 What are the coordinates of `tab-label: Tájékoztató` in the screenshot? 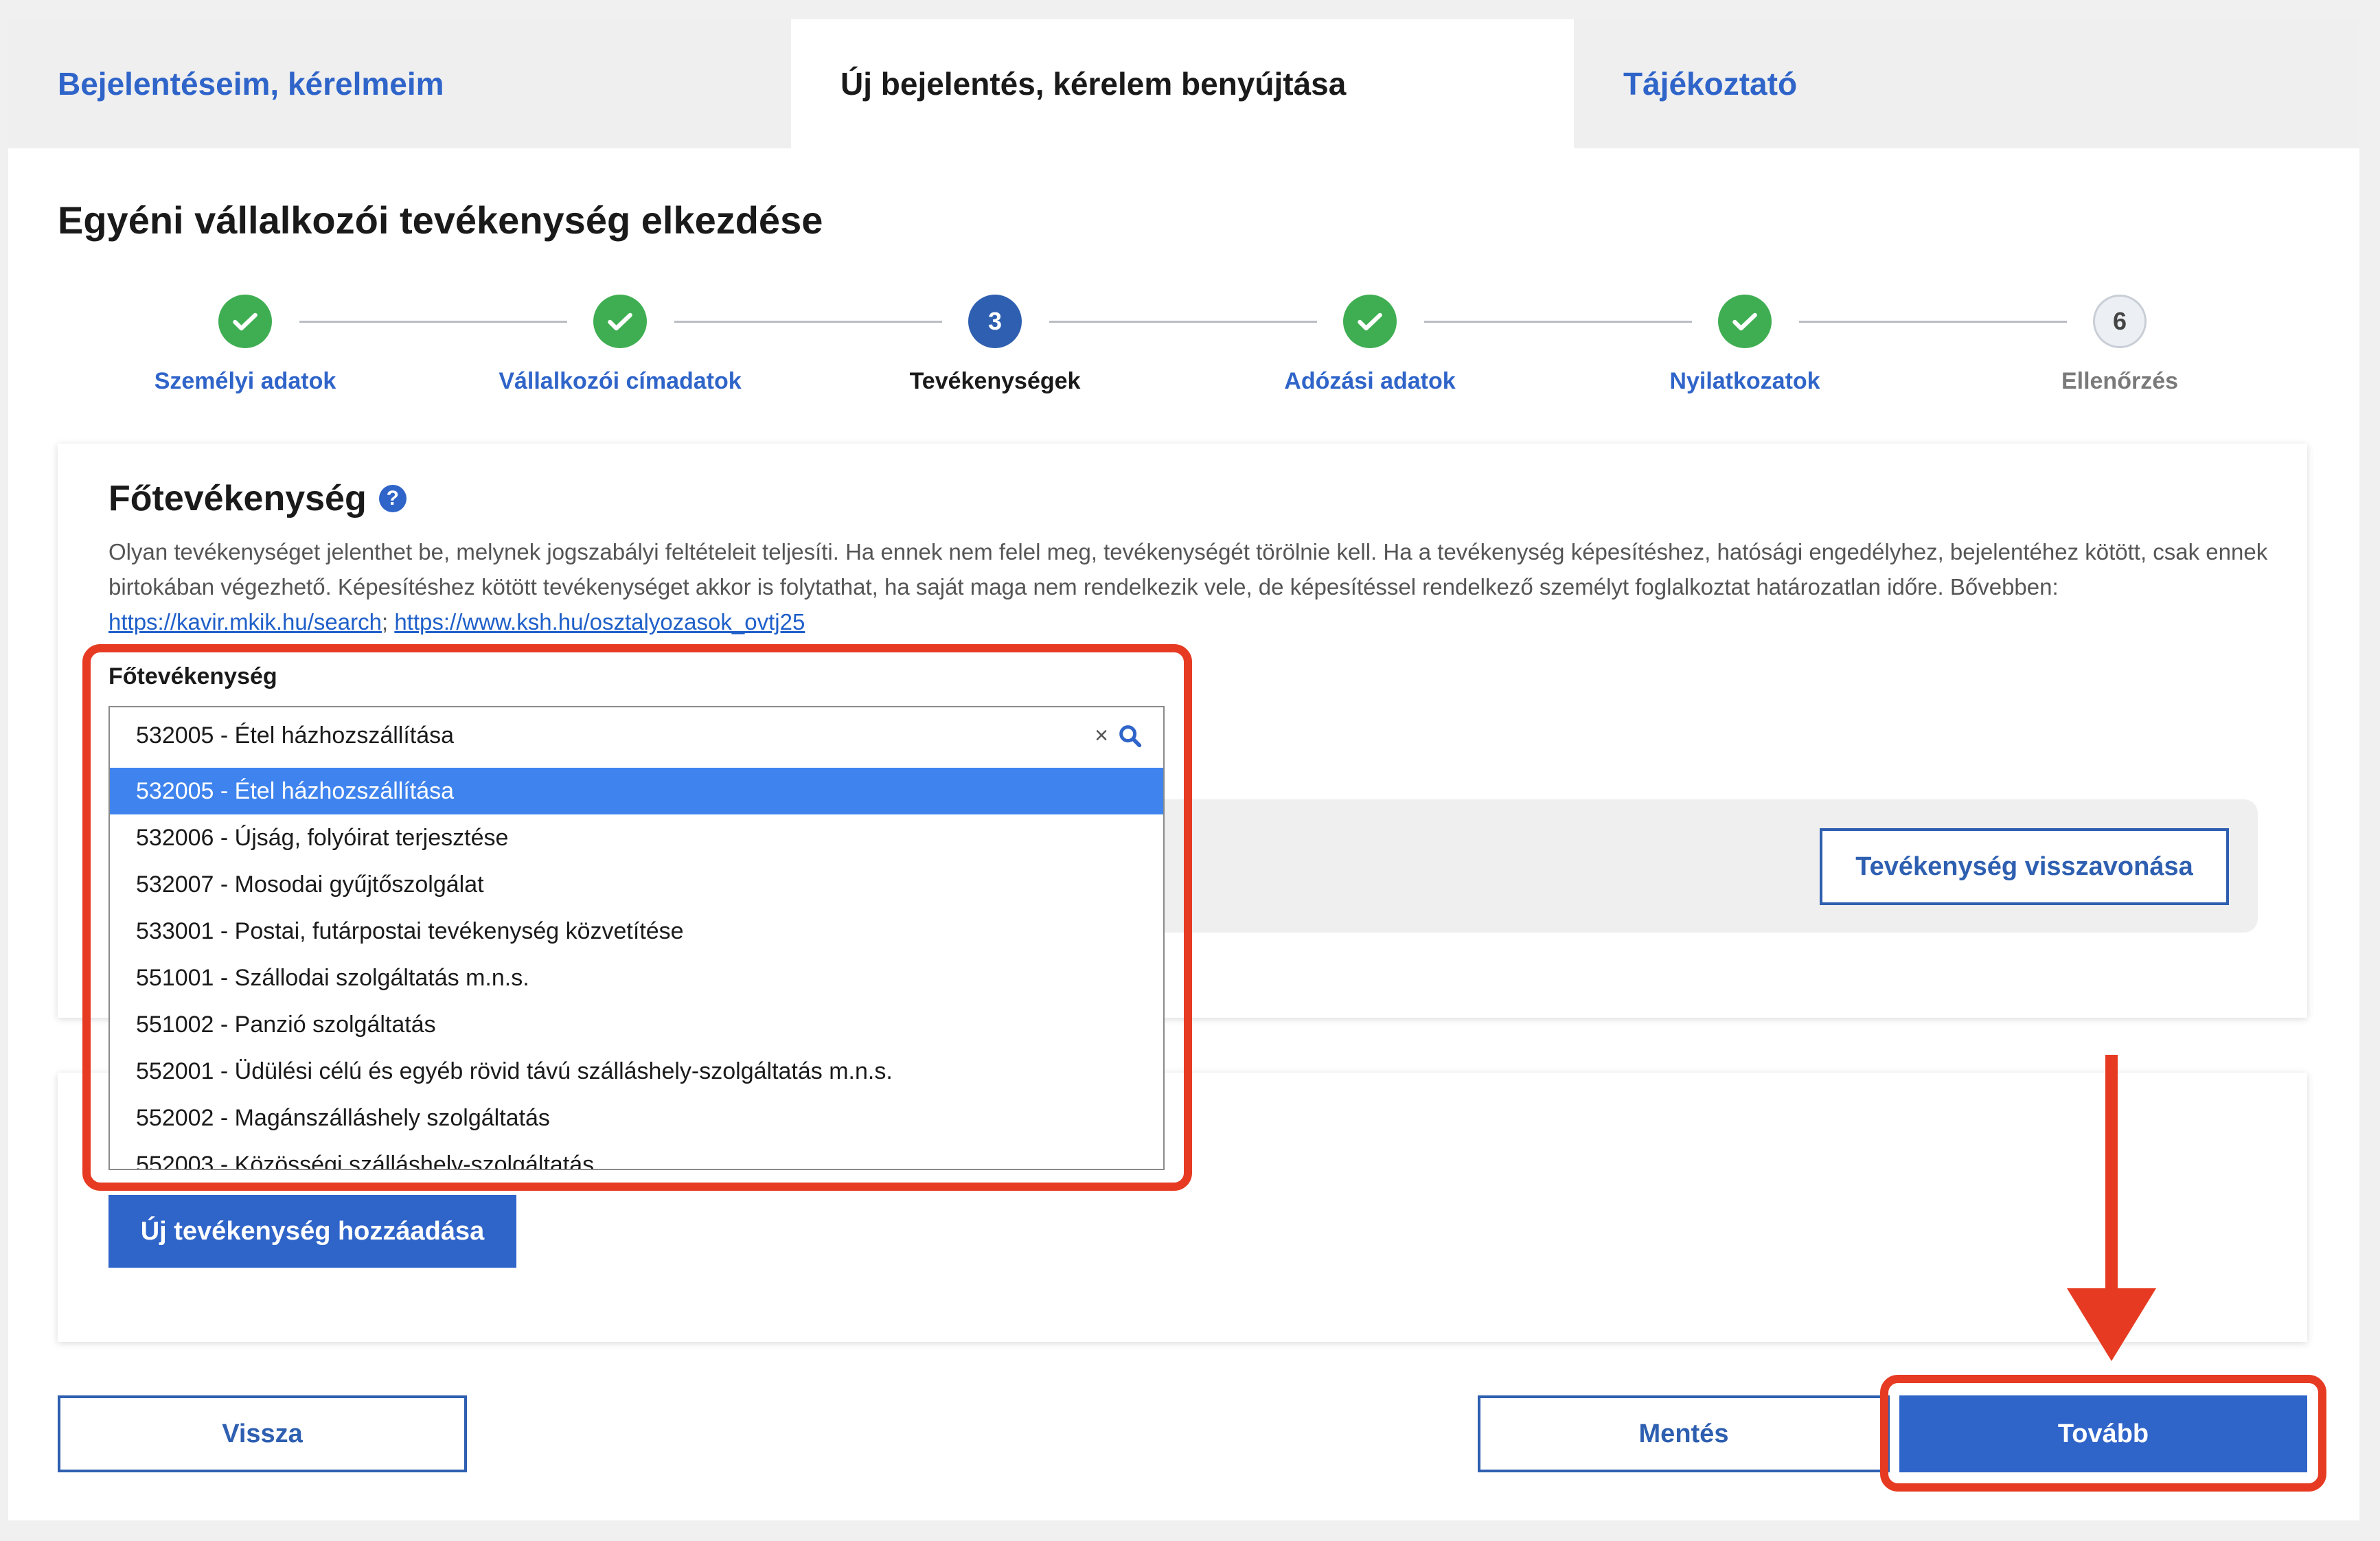 It's located at (1710, 84).